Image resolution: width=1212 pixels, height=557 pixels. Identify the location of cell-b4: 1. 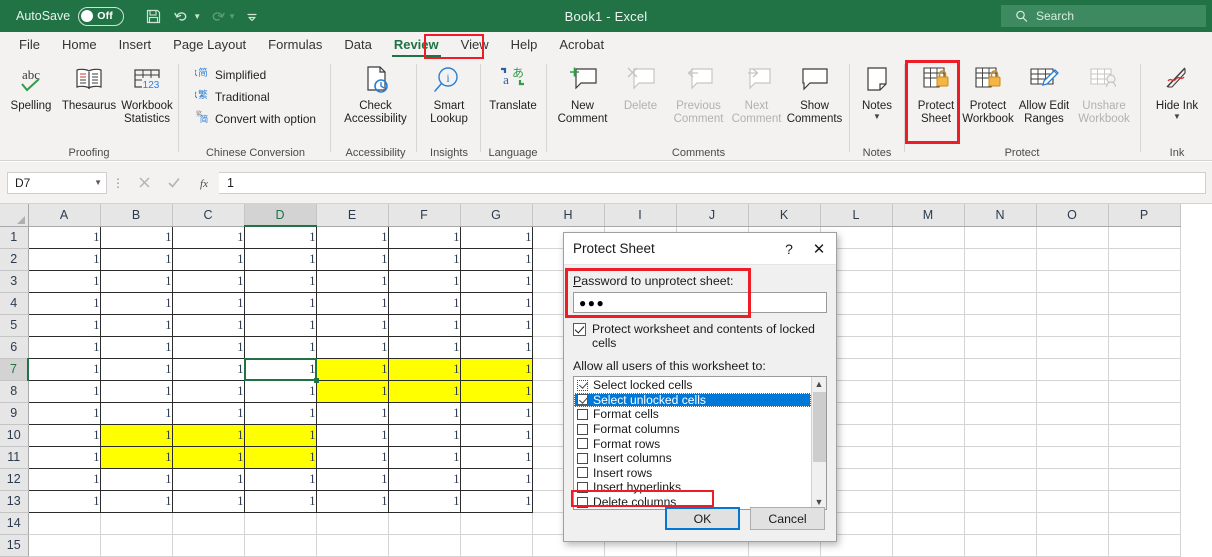
(136, 303).